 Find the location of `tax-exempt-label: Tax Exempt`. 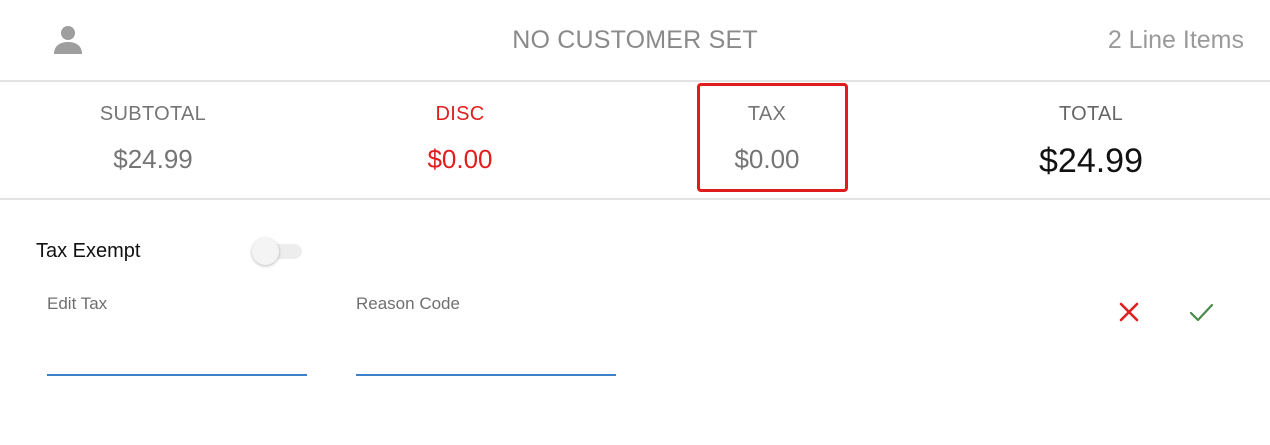

tax-exempt-label: Tax Exempt is located at coordinates (88, 251).